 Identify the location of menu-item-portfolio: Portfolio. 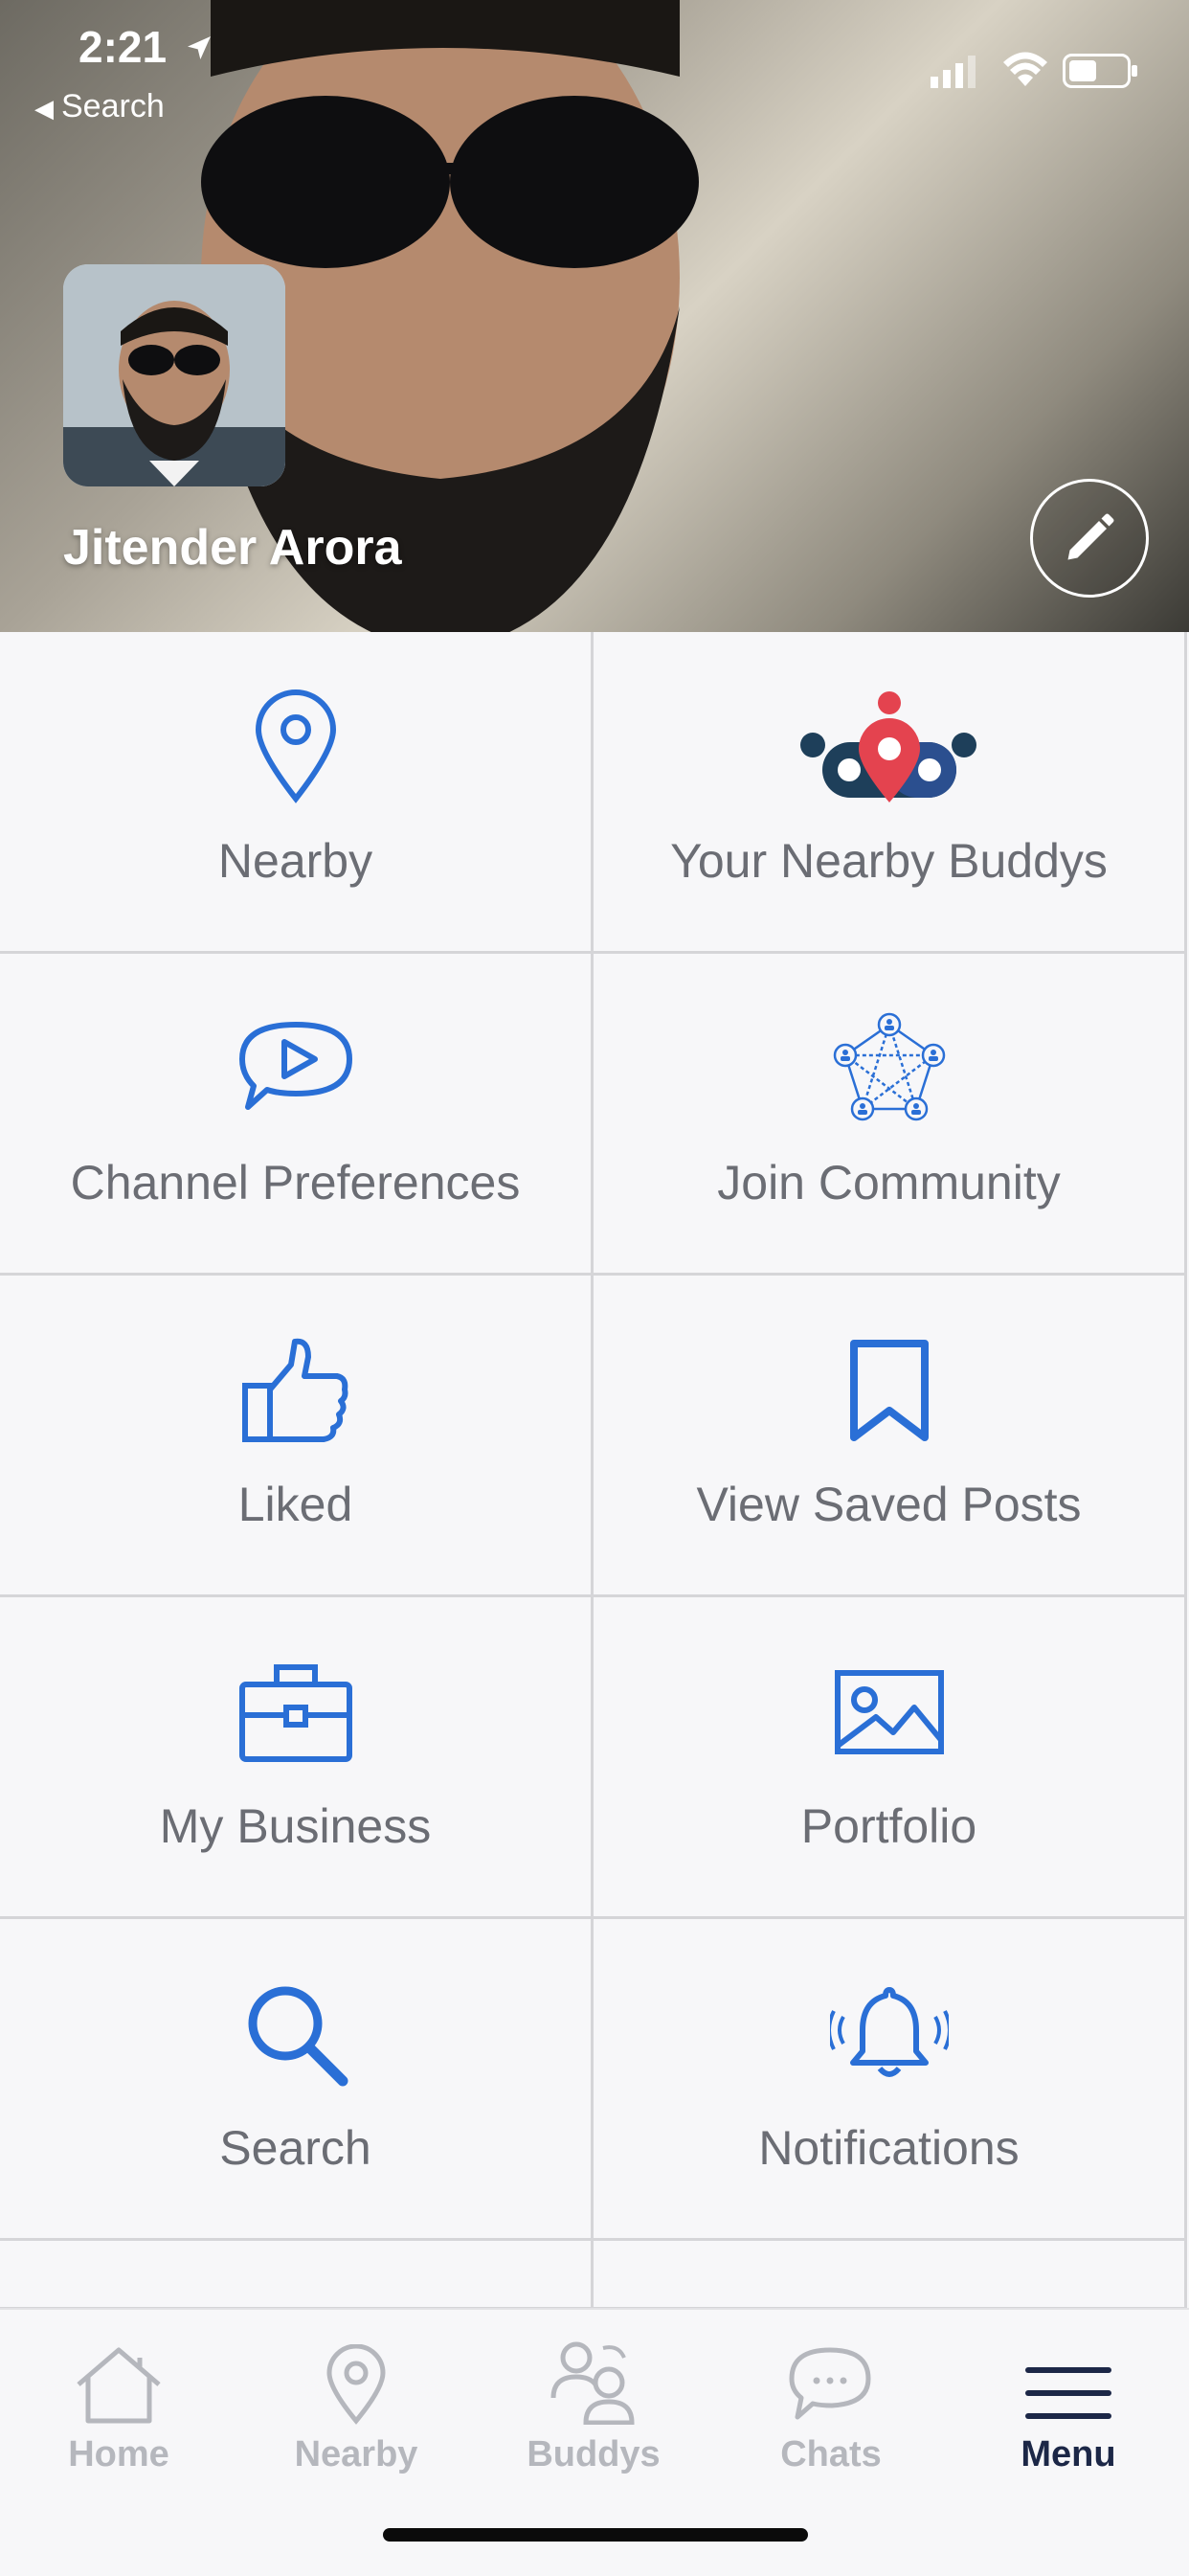
(890, 1758).